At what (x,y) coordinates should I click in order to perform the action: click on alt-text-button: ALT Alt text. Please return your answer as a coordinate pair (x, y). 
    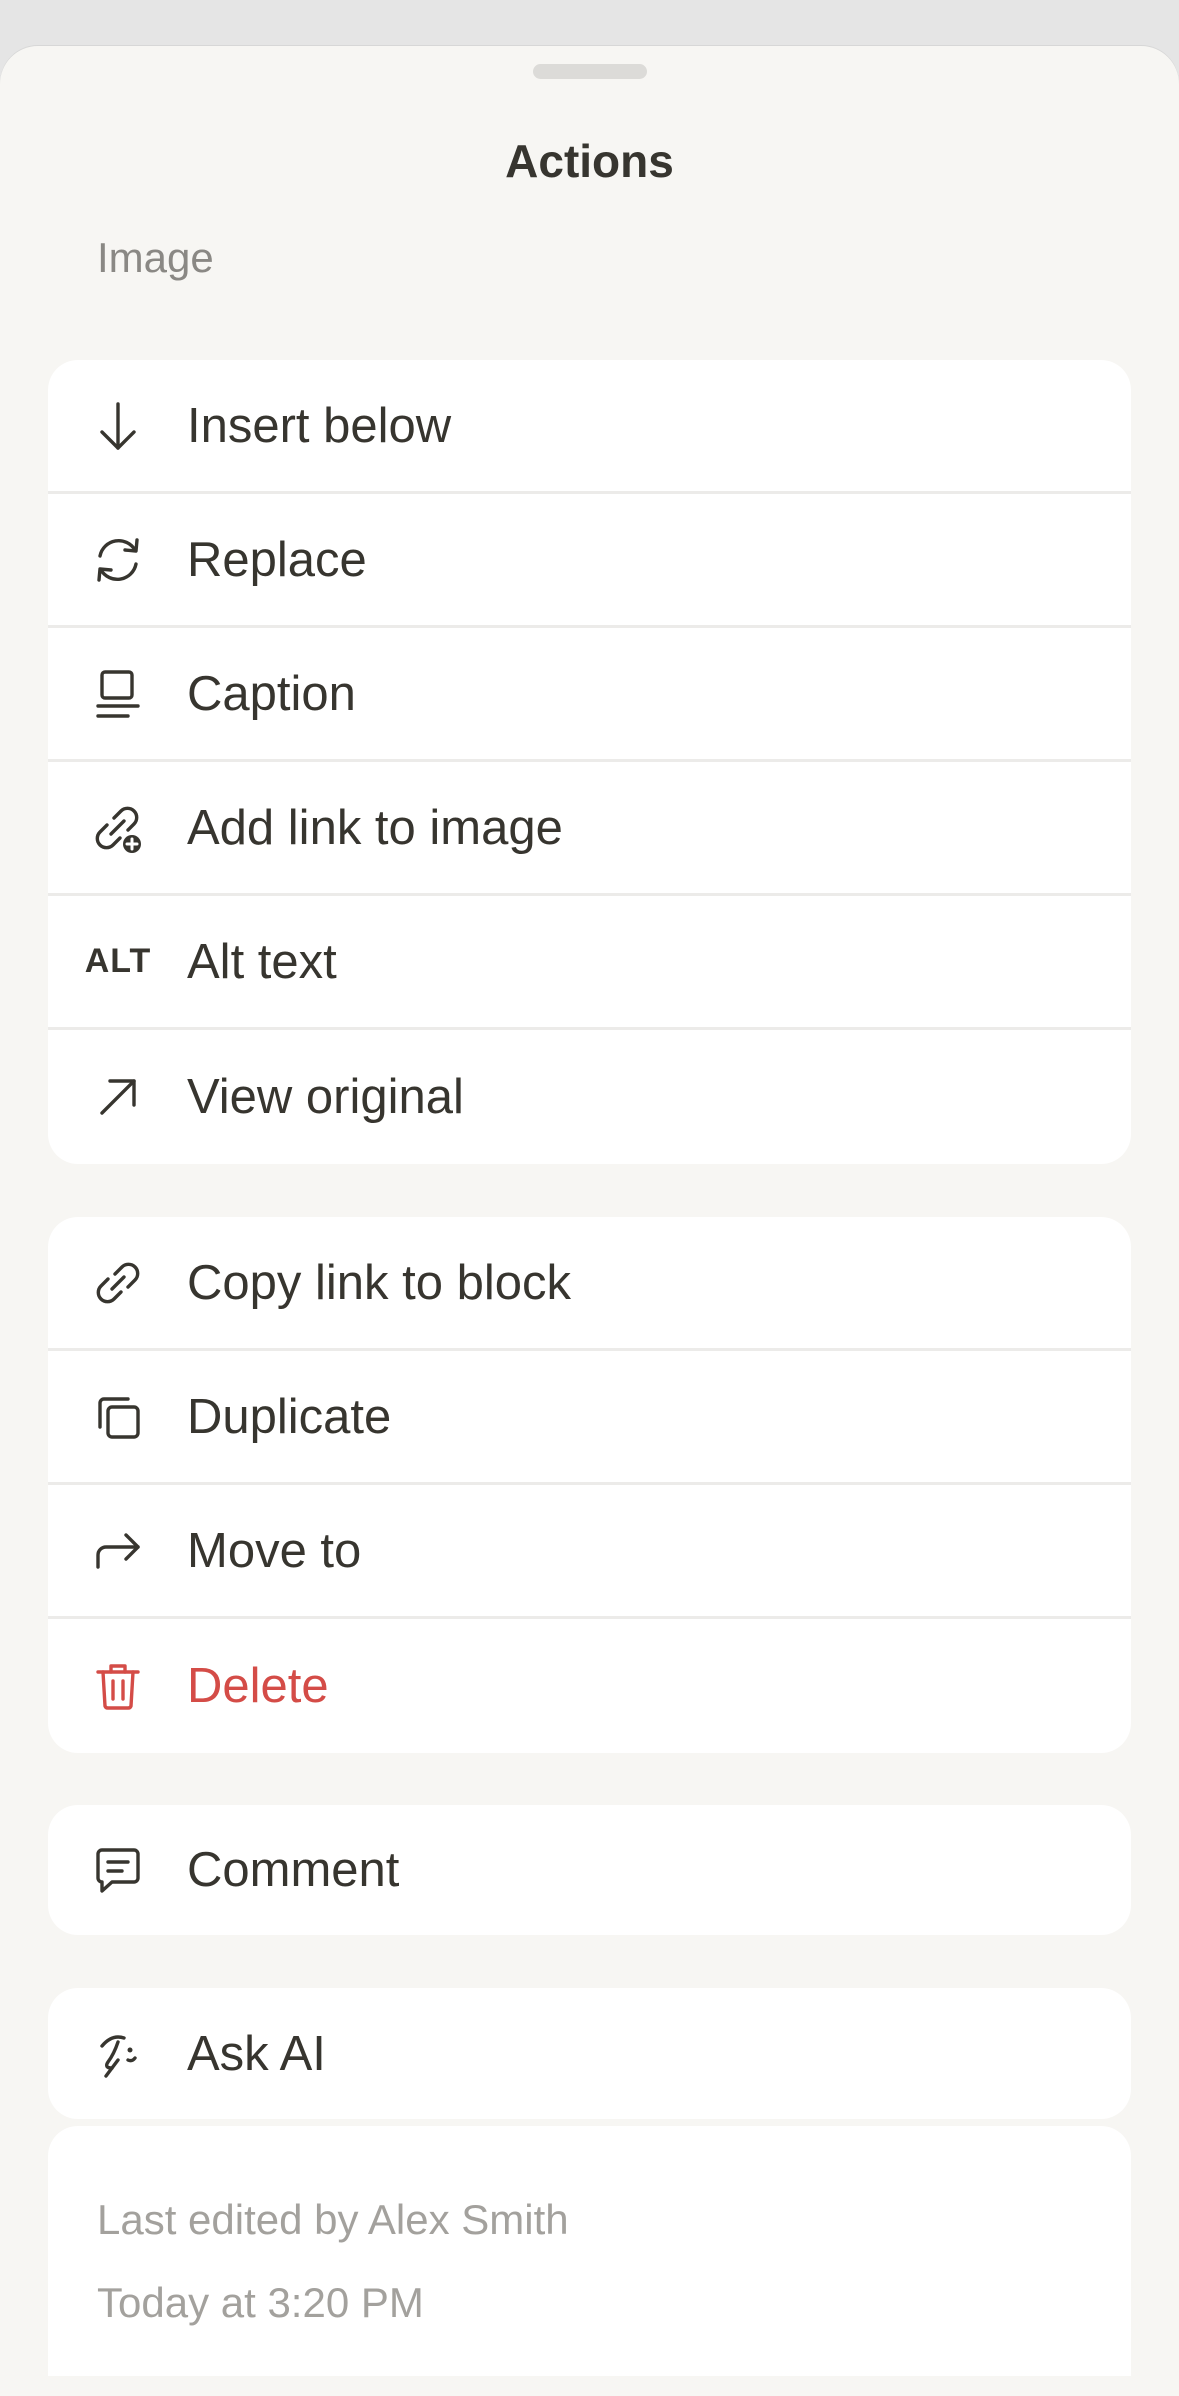
    Looking at the image, I should click on (589, 963).